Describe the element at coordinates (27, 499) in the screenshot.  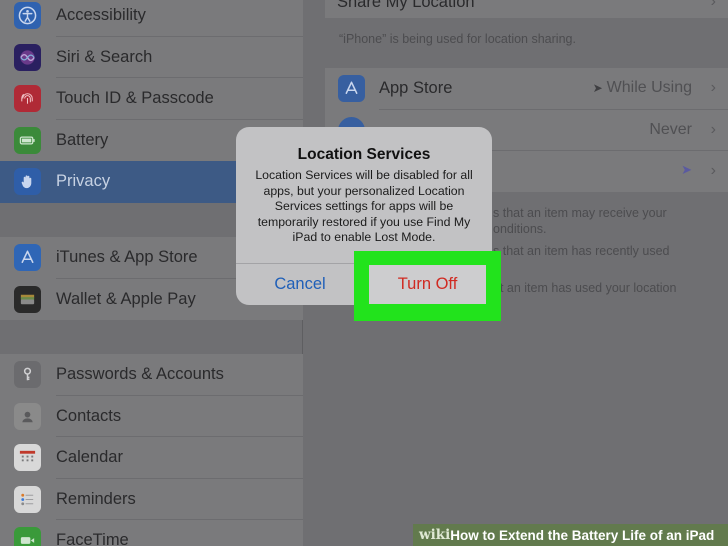
I see `reminders-icon` at that location.